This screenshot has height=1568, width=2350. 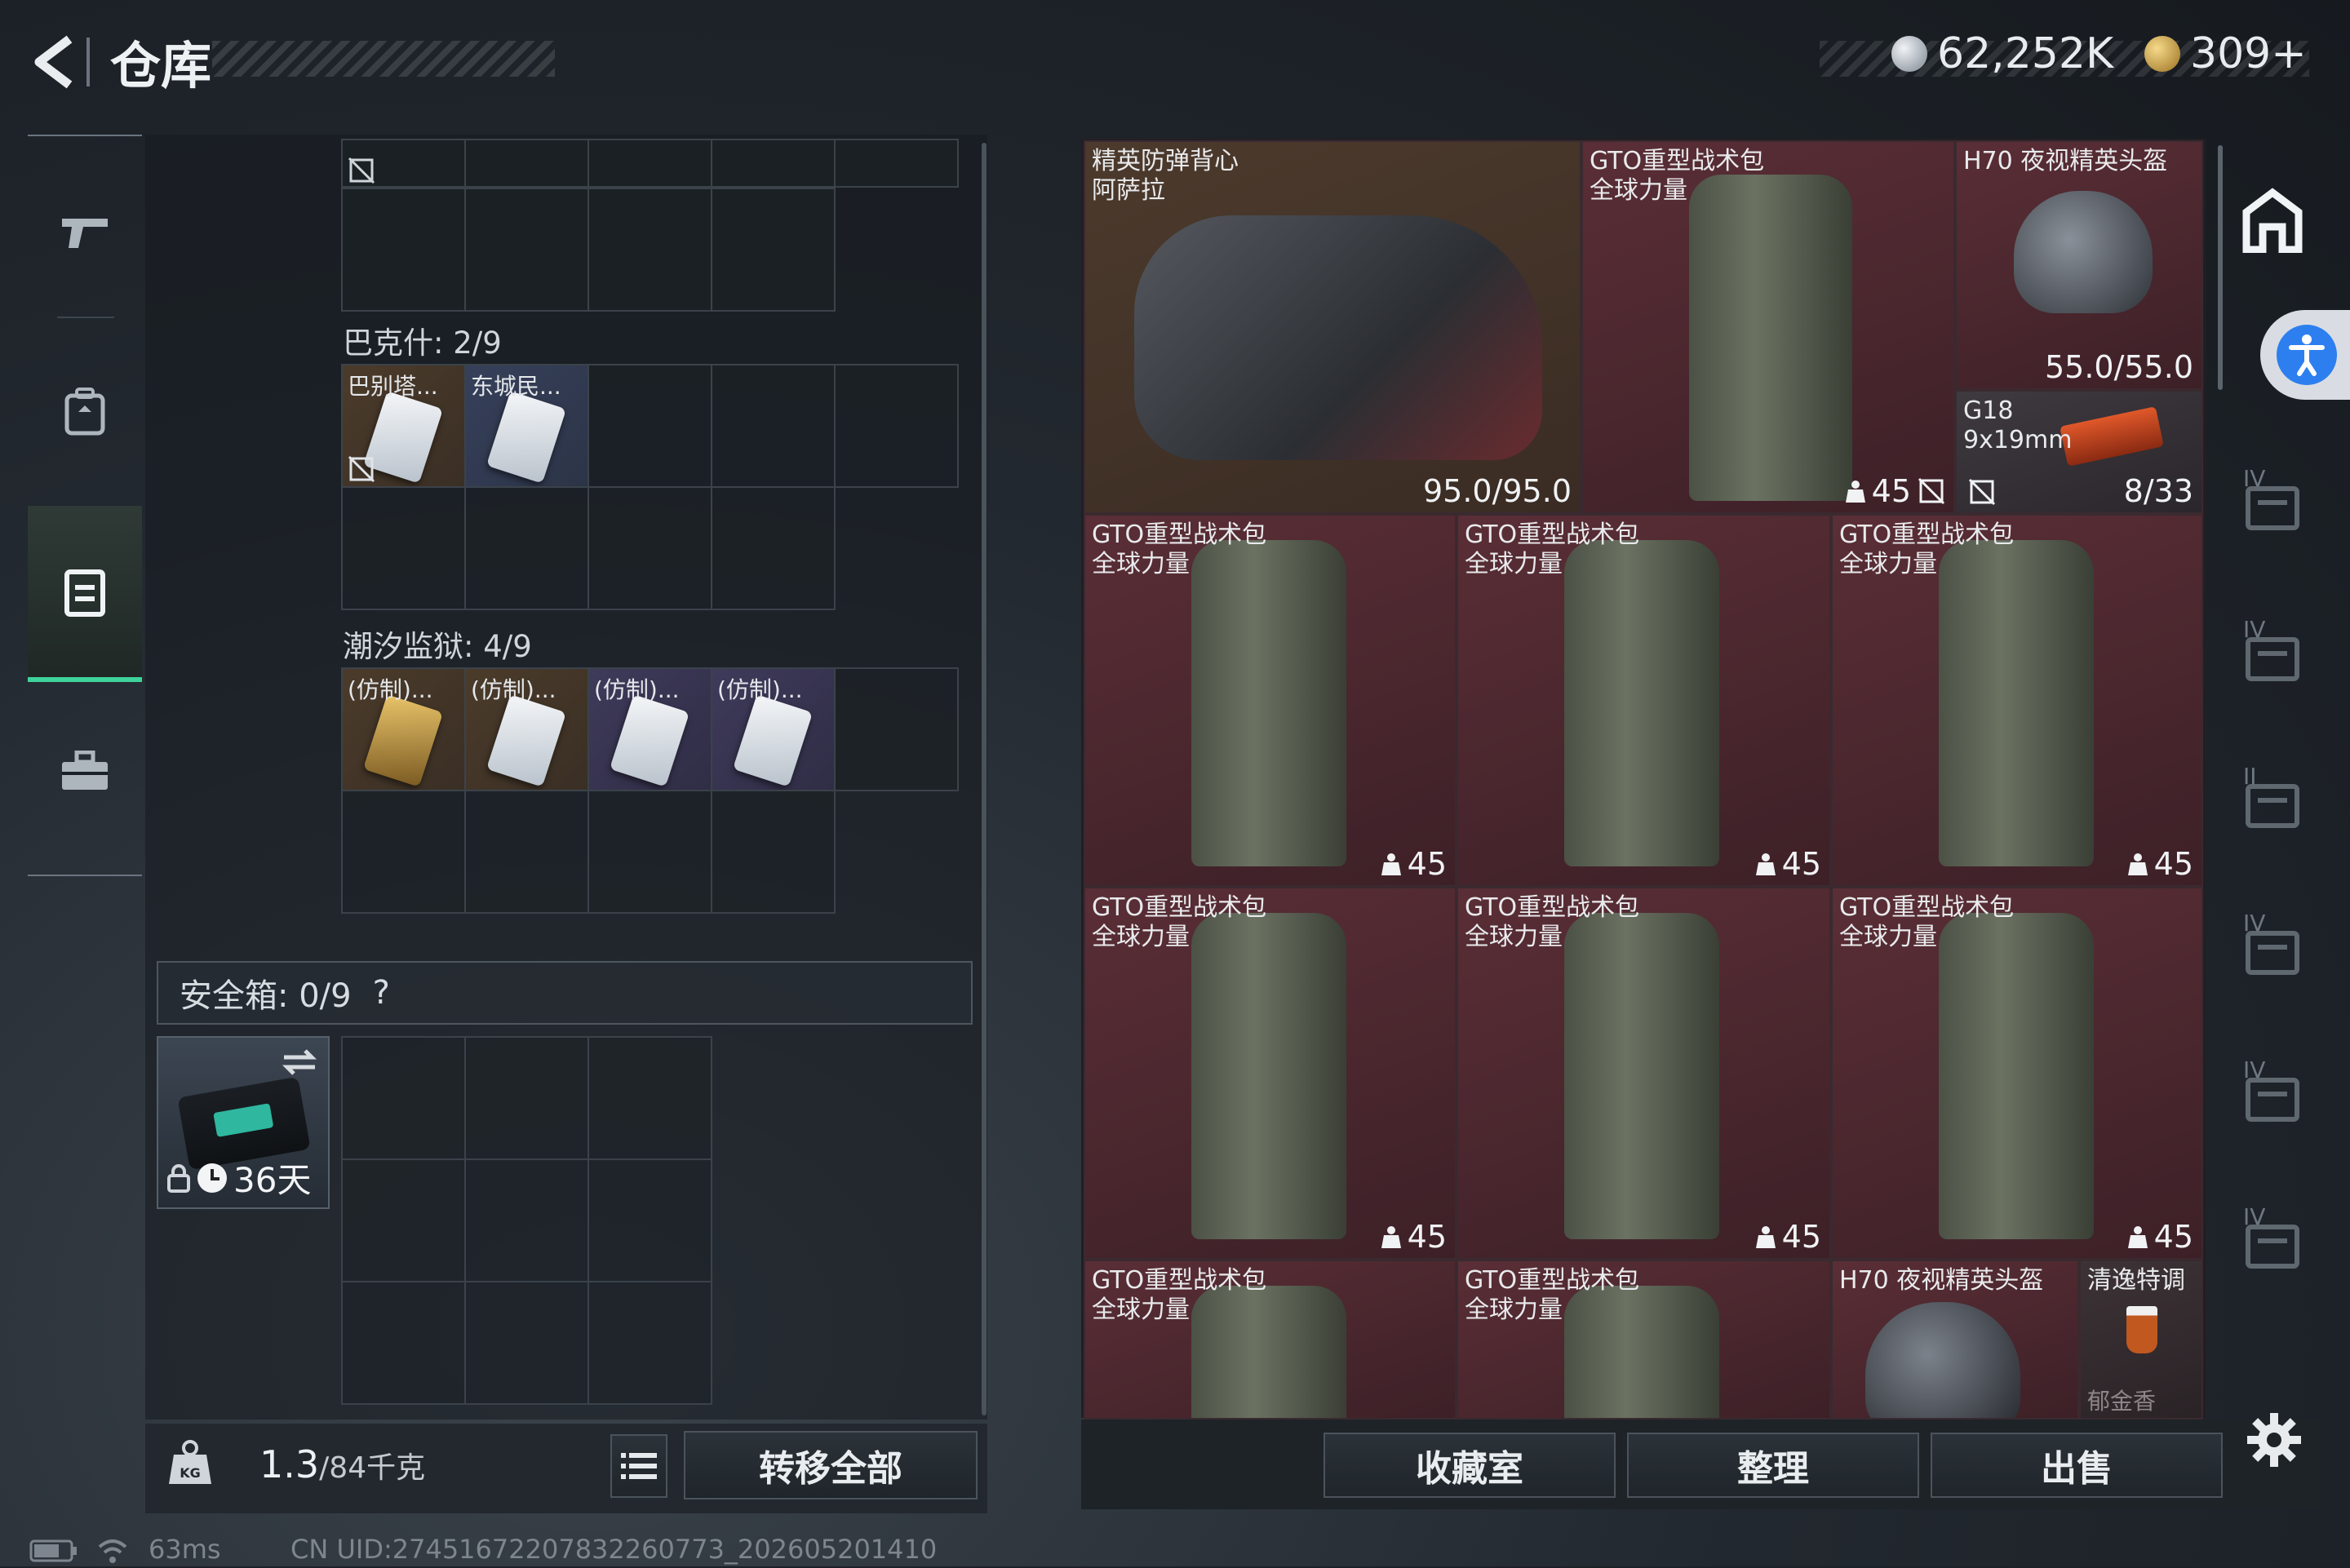 What do you see at coordinates (2079, 452) in the screenshot?
I see `item-pistol: G18 9x19mm 8/33` at bounding box center [2079, 452].